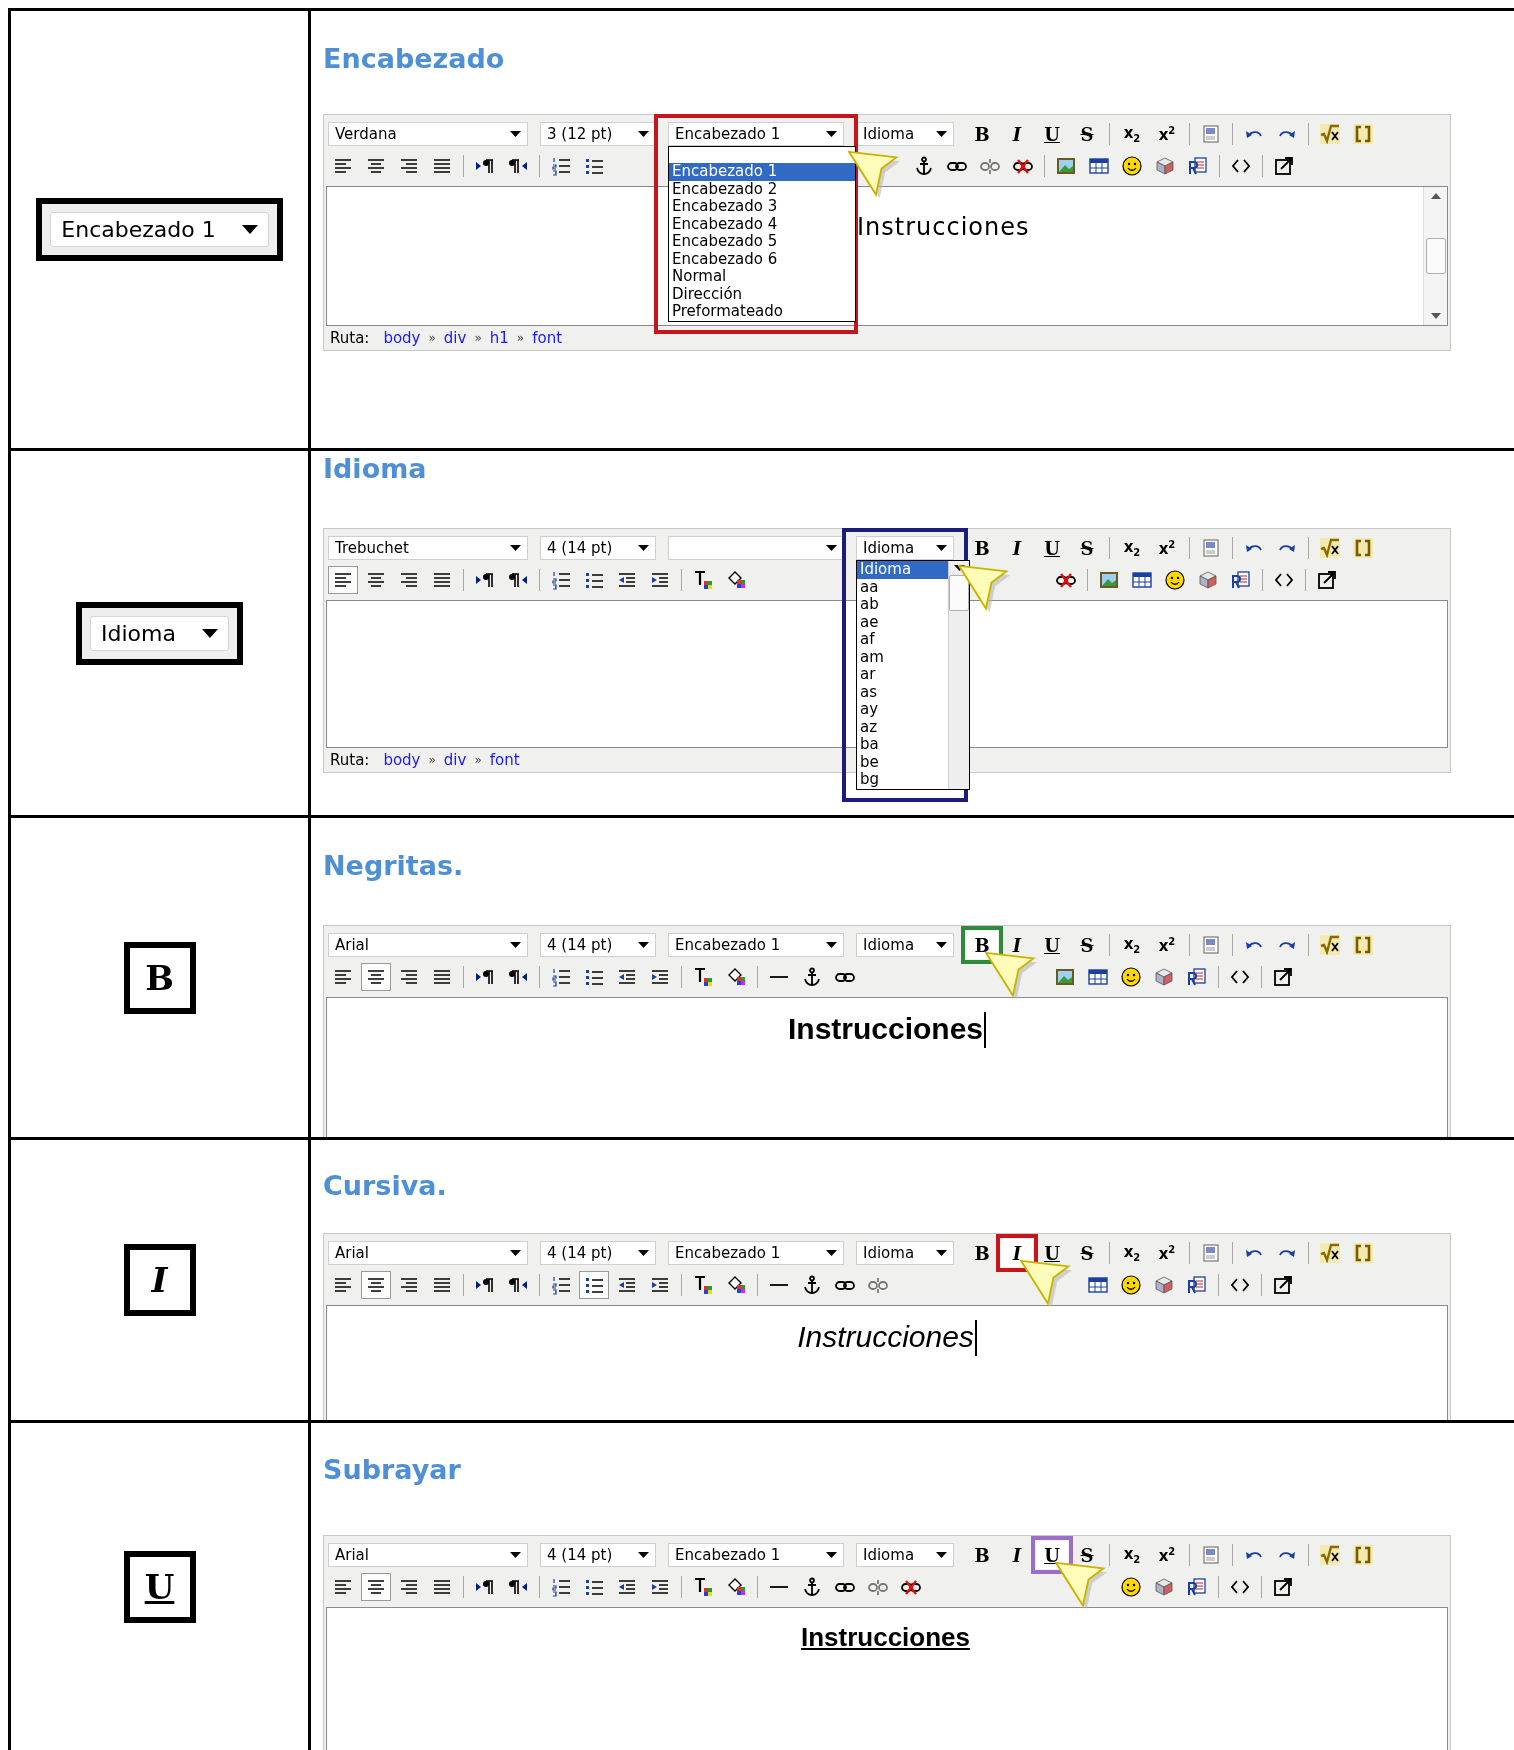 This screenshot has height=1750, width=1514. Describe the element at coordinates (428, 134) in the screenshot. I see `dropdown-select: Verdana` at that location.